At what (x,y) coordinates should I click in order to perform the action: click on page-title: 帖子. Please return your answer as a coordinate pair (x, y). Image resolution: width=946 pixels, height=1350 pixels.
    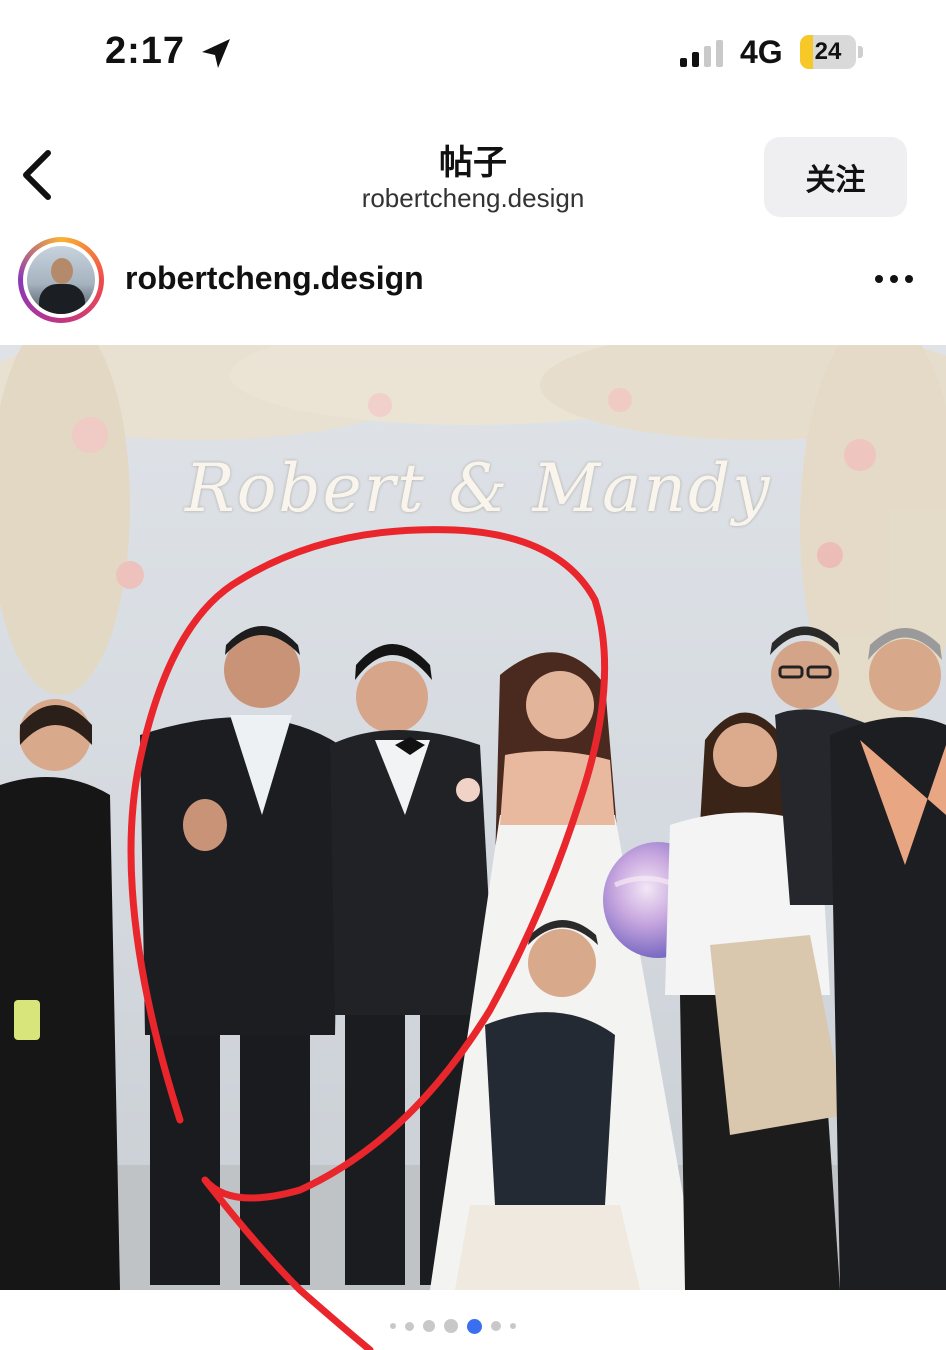
    Looking at the image, I should click on (473, 163).